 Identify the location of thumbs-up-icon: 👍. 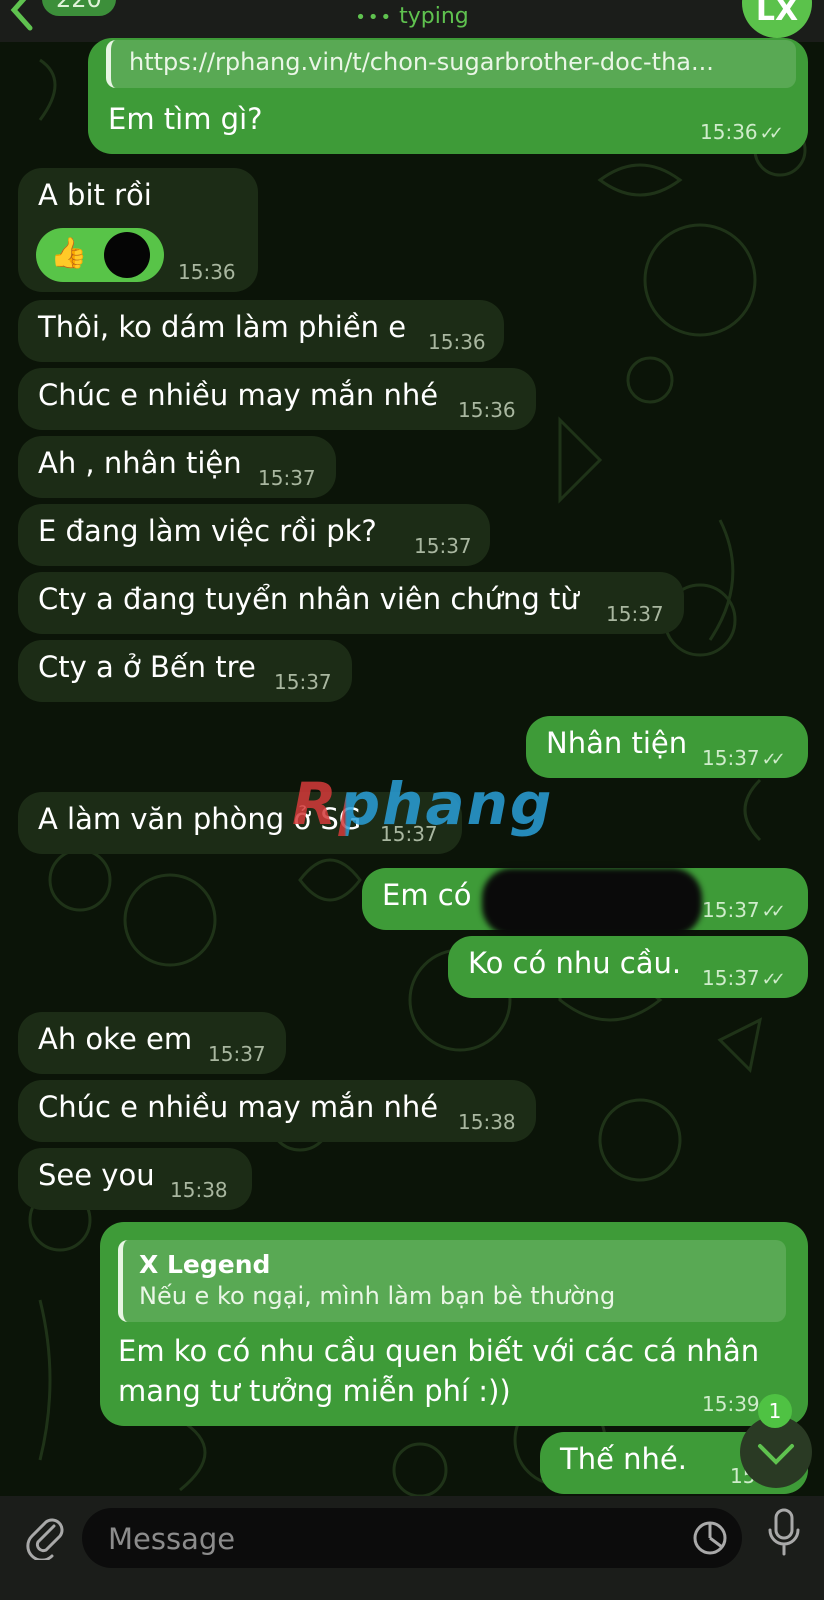
(69, 253).